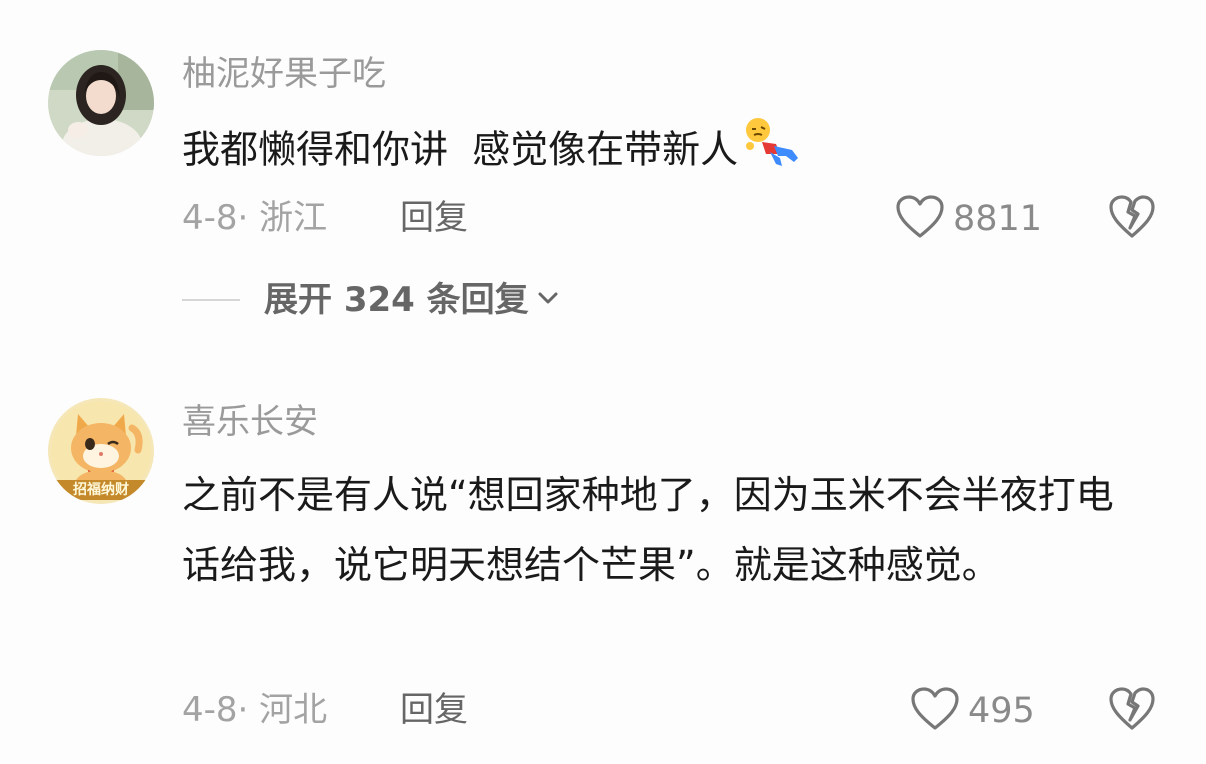 This screenshot has height=764, width=1206. I want to click on like-button: 495, so click(972, 711).